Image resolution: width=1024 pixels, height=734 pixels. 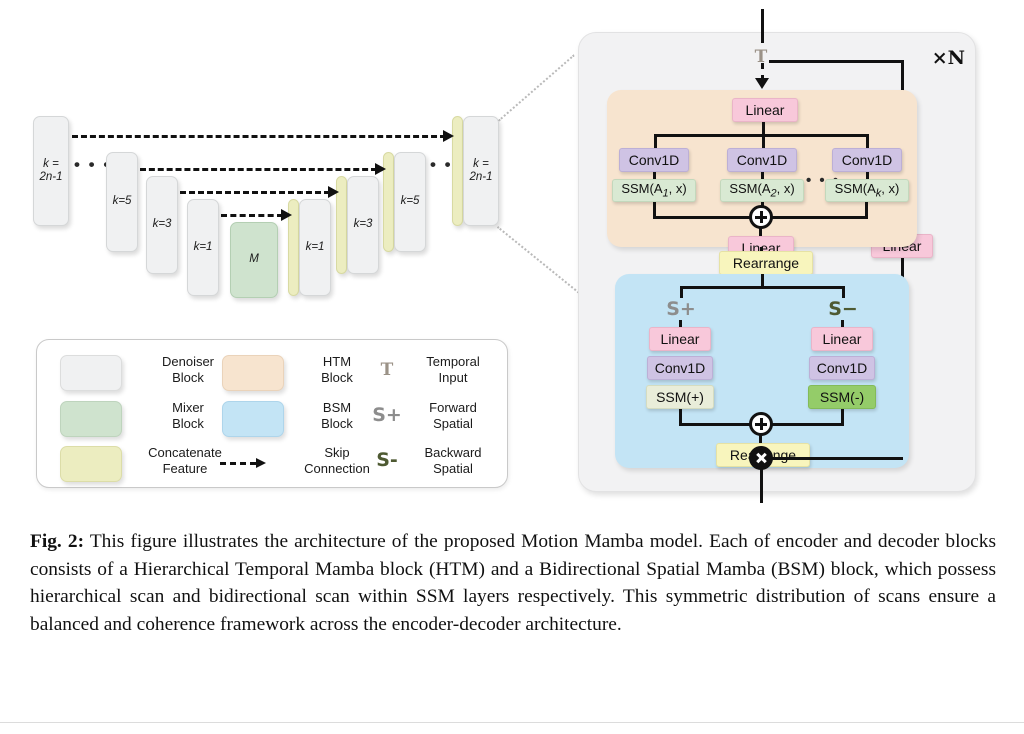 What do you see at coordinates (453, 416) in the screenshot?
I see `legend-label-forward-spatial: Forward Spatial` at bounding box center [453, 416].